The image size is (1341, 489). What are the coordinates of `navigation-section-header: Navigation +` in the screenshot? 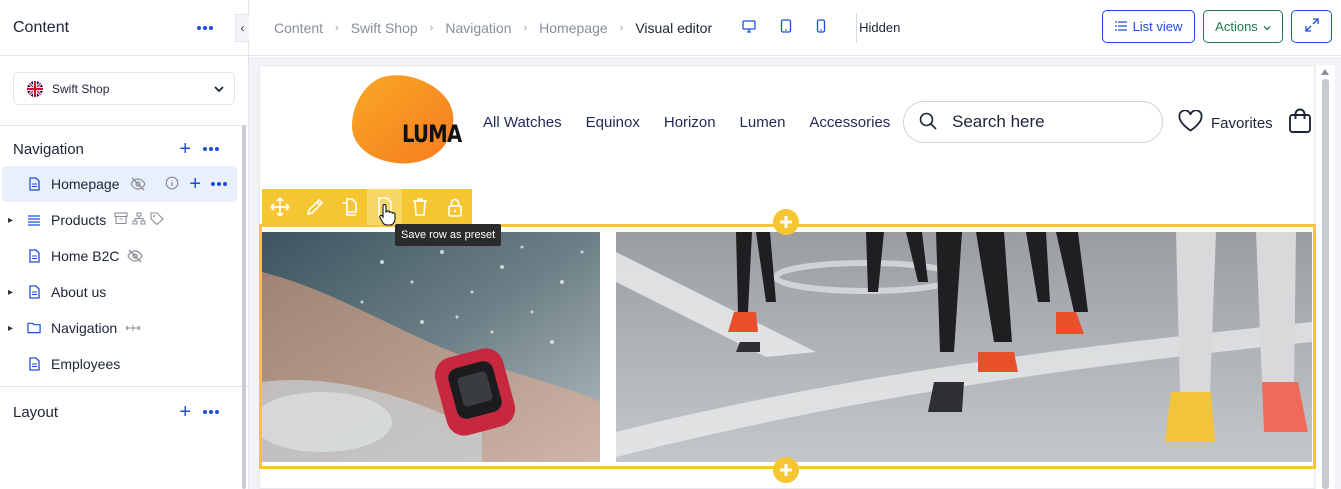 It's located at (124, 149).